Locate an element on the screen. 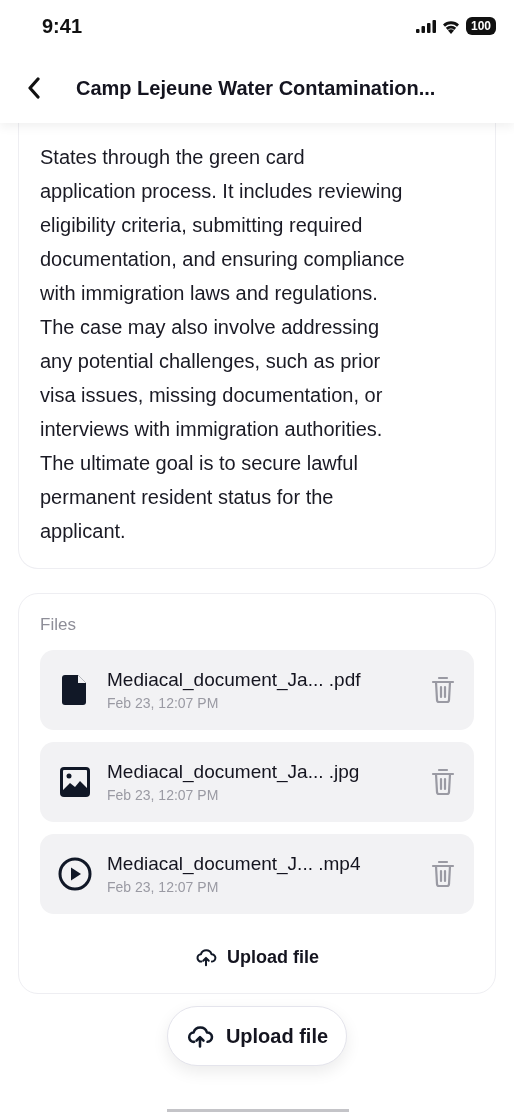 The image size is (514, 1112). file-item: Mediacal_document_Ja... .pdf Feb 23, 12:07 PM is located at coordinates (257, 689).